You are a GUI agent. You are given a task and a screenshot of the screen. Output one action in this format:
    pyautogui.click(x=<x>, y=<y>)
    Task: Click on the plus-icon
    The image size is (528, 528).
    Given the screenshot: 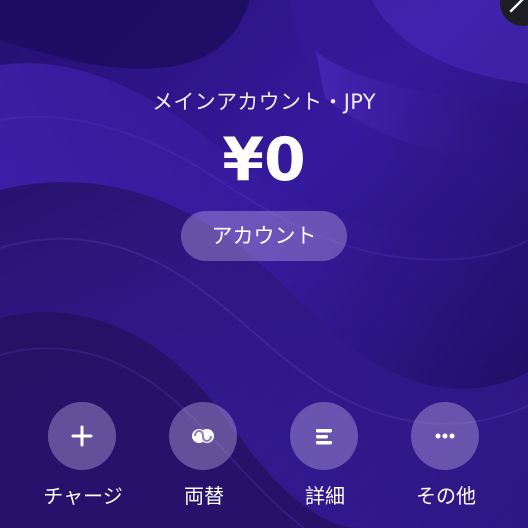 What is the action you would take?
    pyautogui.click(x=82, y=436)
    